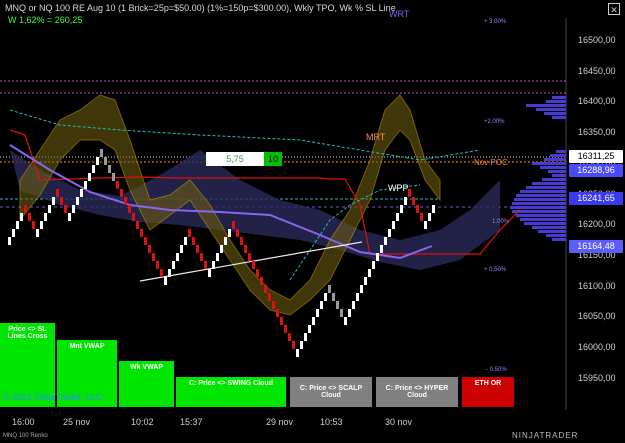 The height and width of the screenshot is (443, 625). I want to click on panel-eth-or: ETH OR, so click(488, 392).